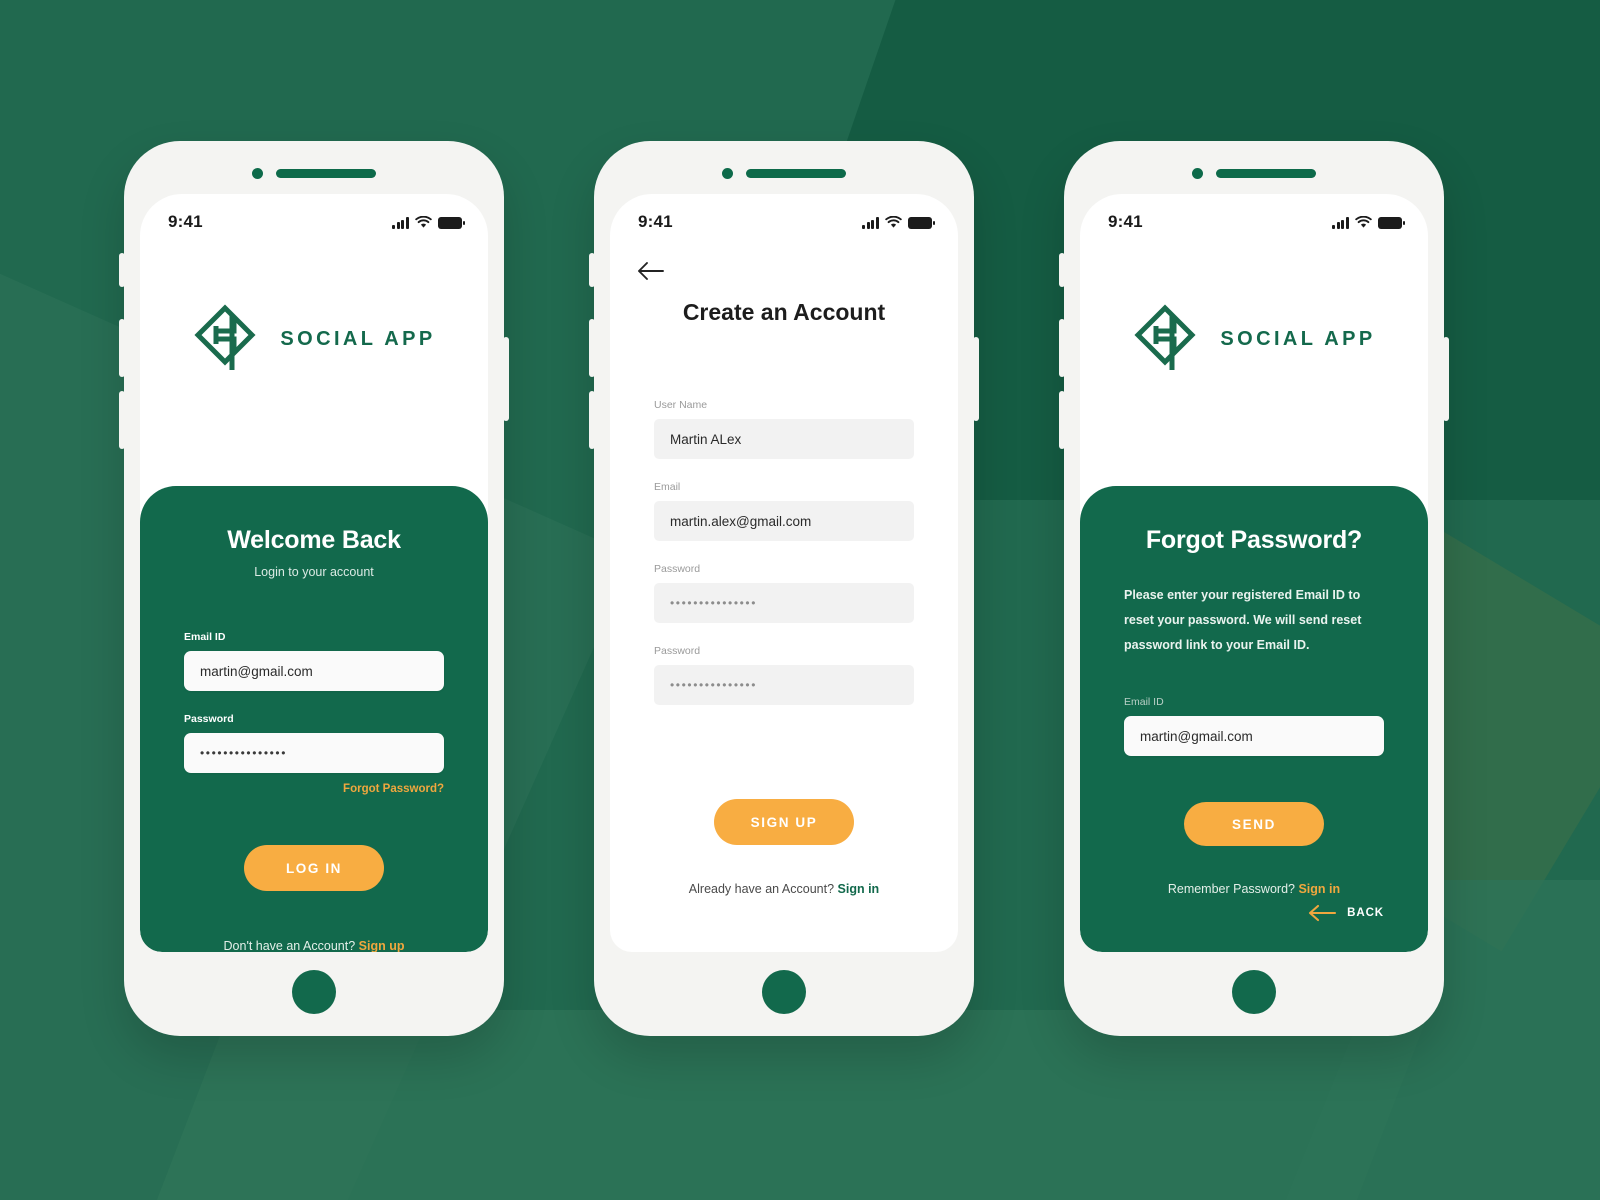 This screenshot has width=1600, height=1200. I want to click on brand-logo-row: SOCIAL APP, so click(1254, 339).